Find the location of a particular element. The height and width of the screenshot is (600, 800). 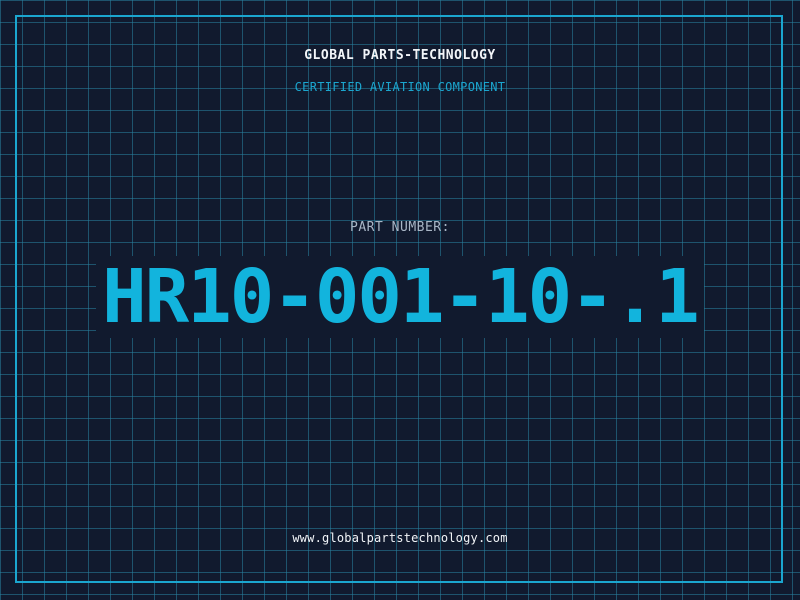

website-url: www.globalpartstechnology.com is located at coordinates (400, 538).